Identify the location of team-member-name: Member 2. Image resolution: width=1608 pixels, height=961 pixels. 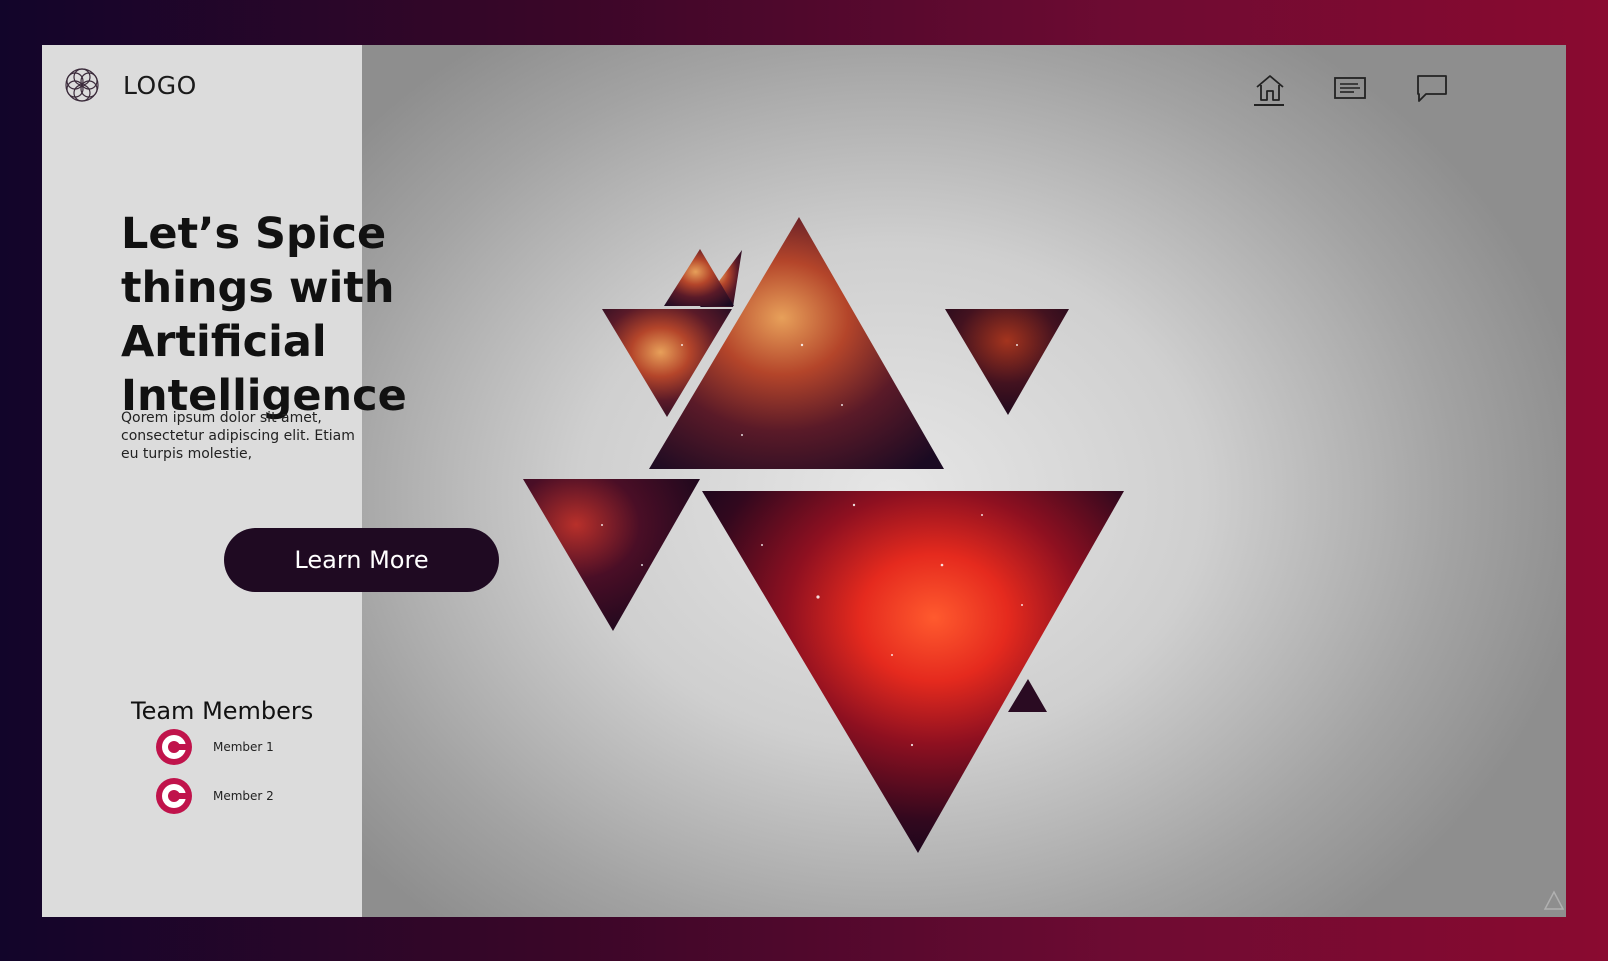
(243, 796).